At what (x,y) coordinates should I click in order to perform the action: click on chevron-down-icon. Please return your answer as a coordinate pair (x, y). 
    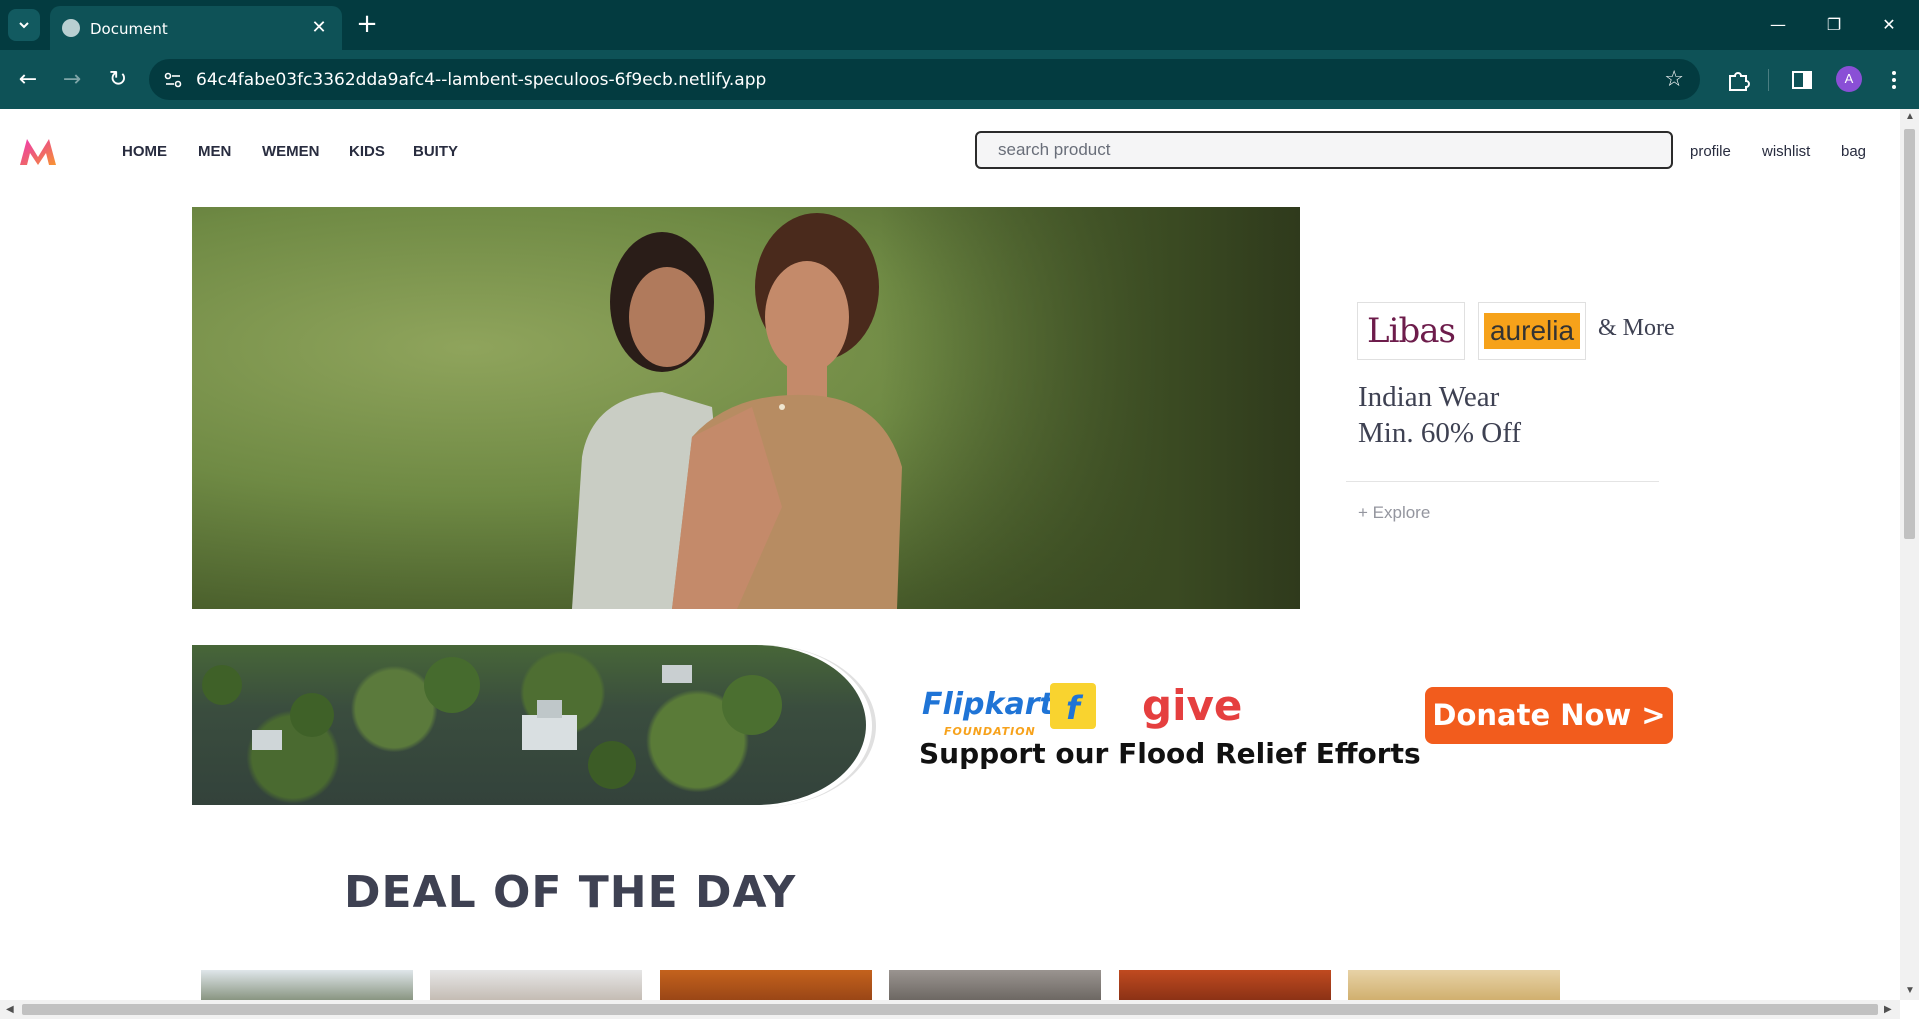
    Looking at the image, I should click on (24, 25).